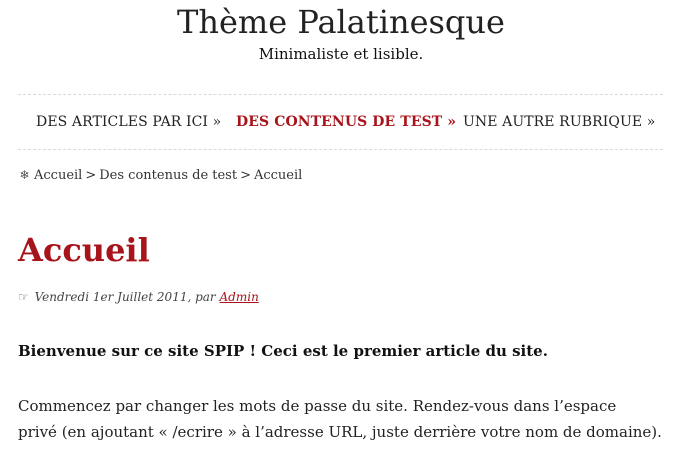 The width and height of the screenshot is (682, 451). I want to click on site-title: Thème Palatinesque, so click(341, 22).